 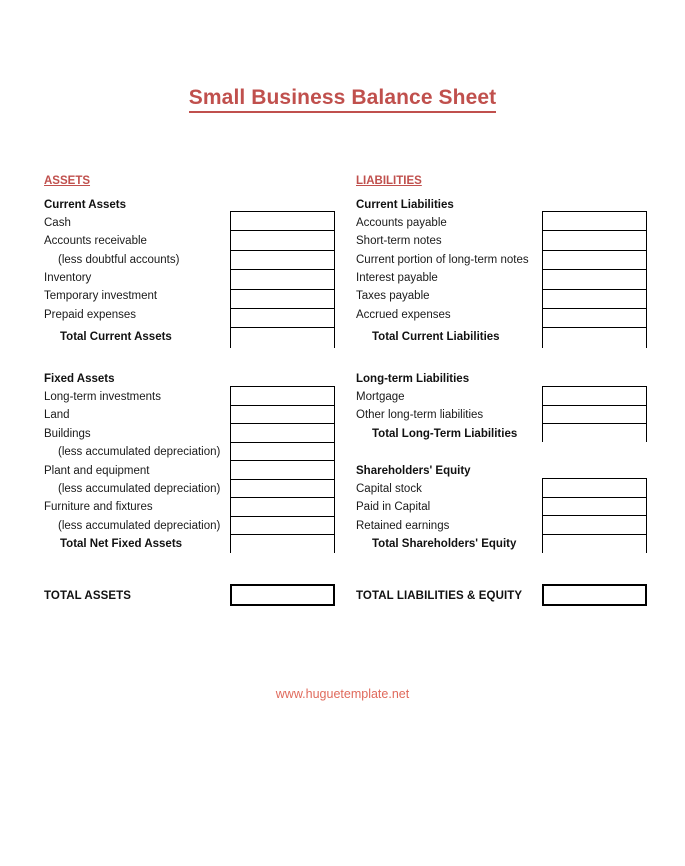 I want to click on input-other-long-term-liabilities, so click(x=594, y=414).